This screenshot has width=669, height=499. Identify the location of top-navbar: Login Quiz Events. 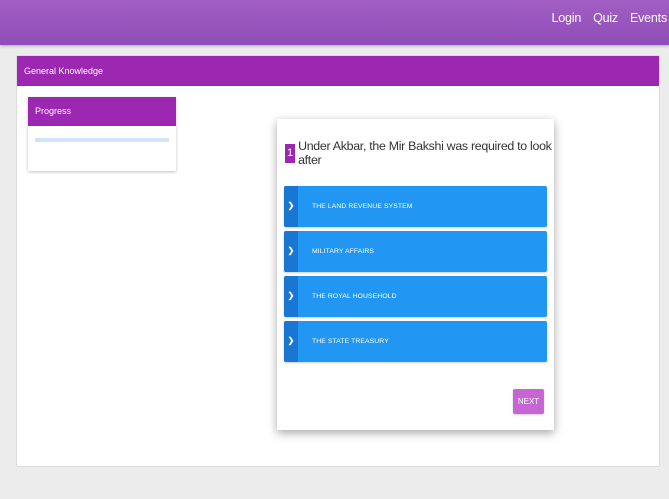
(334, 22).